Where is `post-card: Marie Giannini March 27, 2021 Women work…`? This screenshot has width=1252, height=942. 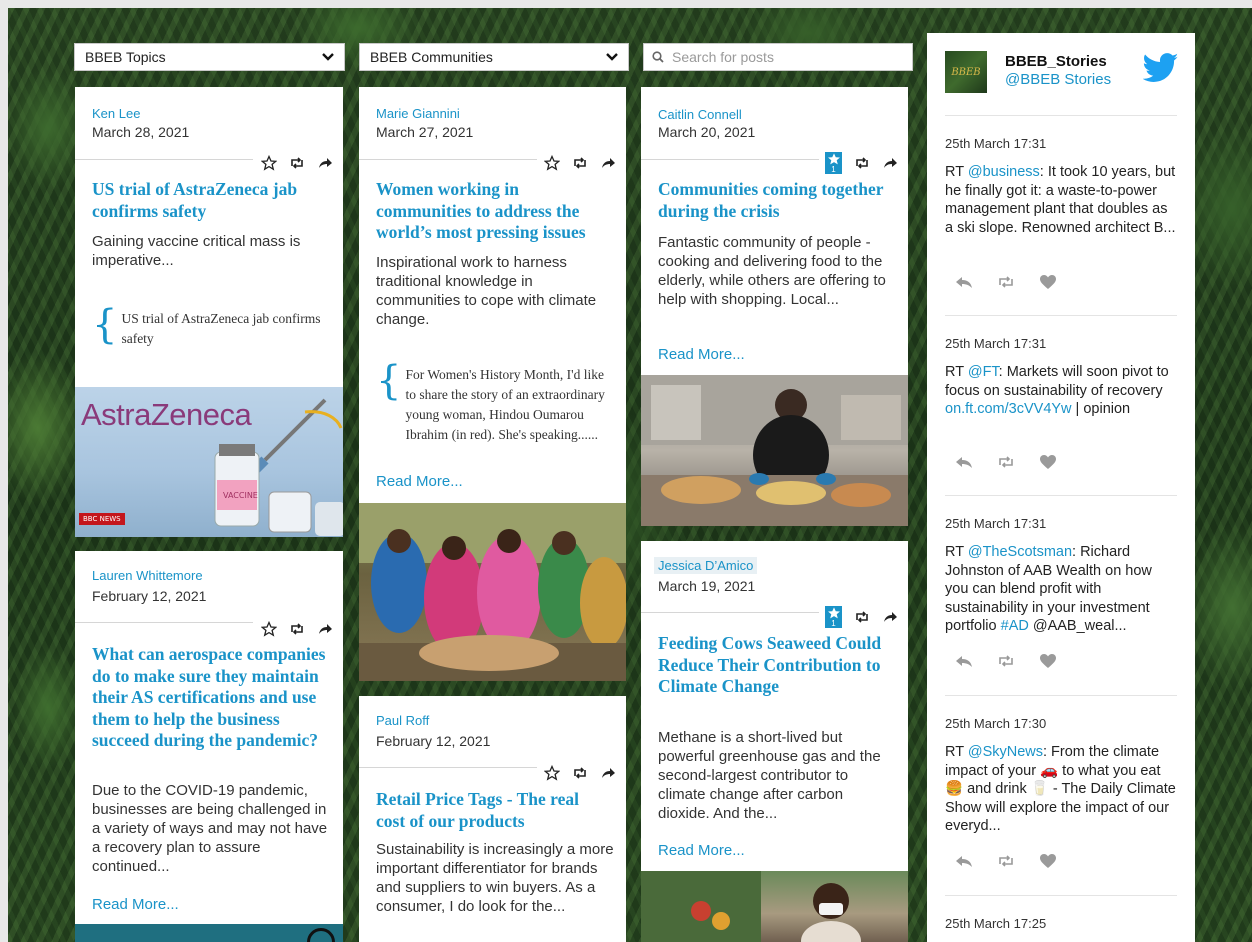
post-card: Marie Giannini March 27, 2021 Women work… is located at coordinates (492, 384).